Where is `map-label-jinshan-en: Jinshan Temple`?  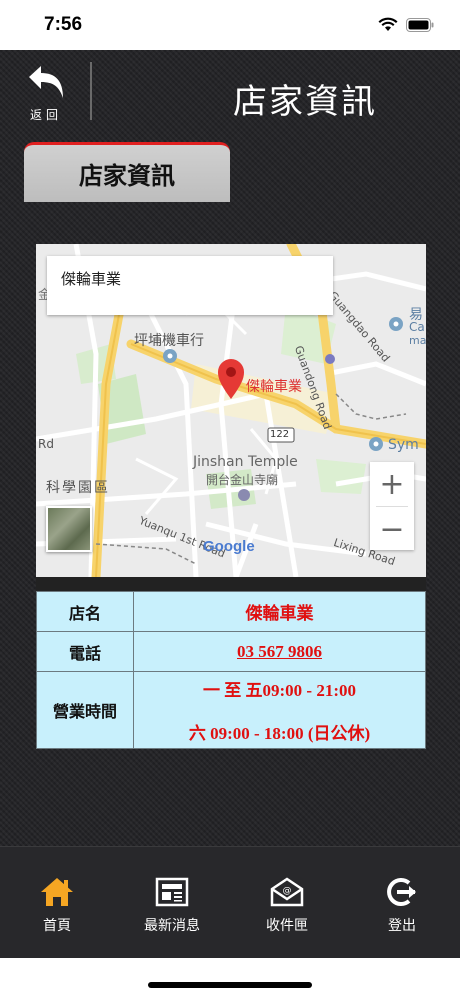 map-label-jinshan-en: Jinshan Temple is located at coordinates (245, 462).